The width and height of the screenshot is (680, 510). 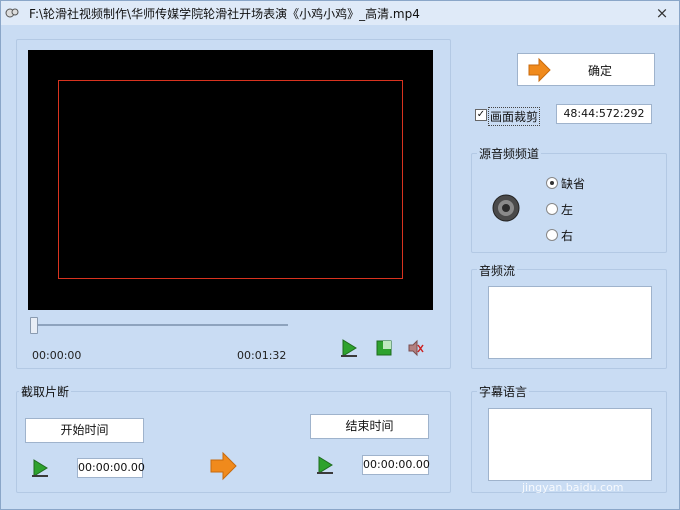 I want to click on baidu-watermark: Bai 经验 jingyan.baidu.com, so click(x=599, y=472).